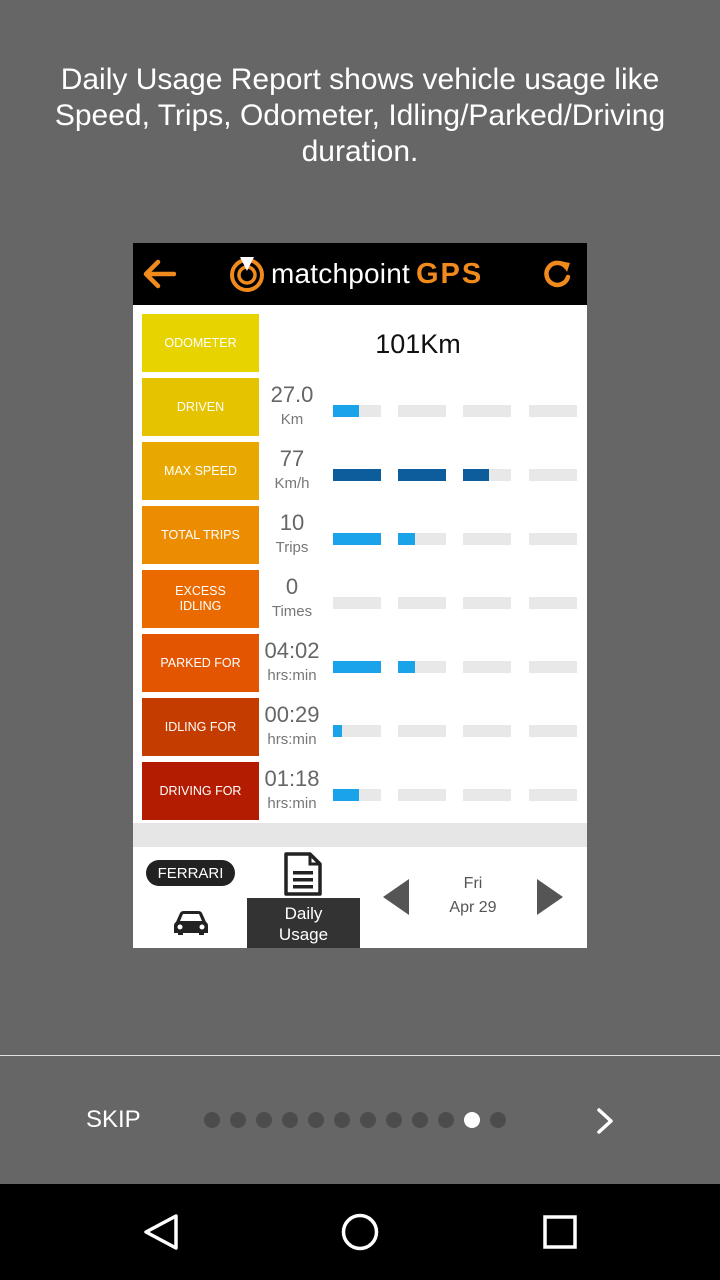 This screenshot has width=720, height=1280. Describe the element at coordinates (200, 727) in the screenshot. I see `metric-label: IDLING FOR` at that location.